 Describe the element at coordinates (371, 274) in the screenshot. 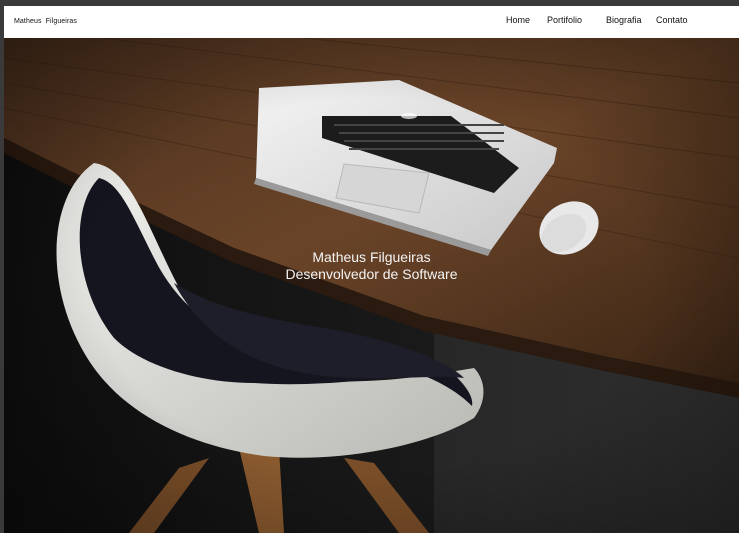

I see `hero-role: Desenvolvedor de Software` at that location.